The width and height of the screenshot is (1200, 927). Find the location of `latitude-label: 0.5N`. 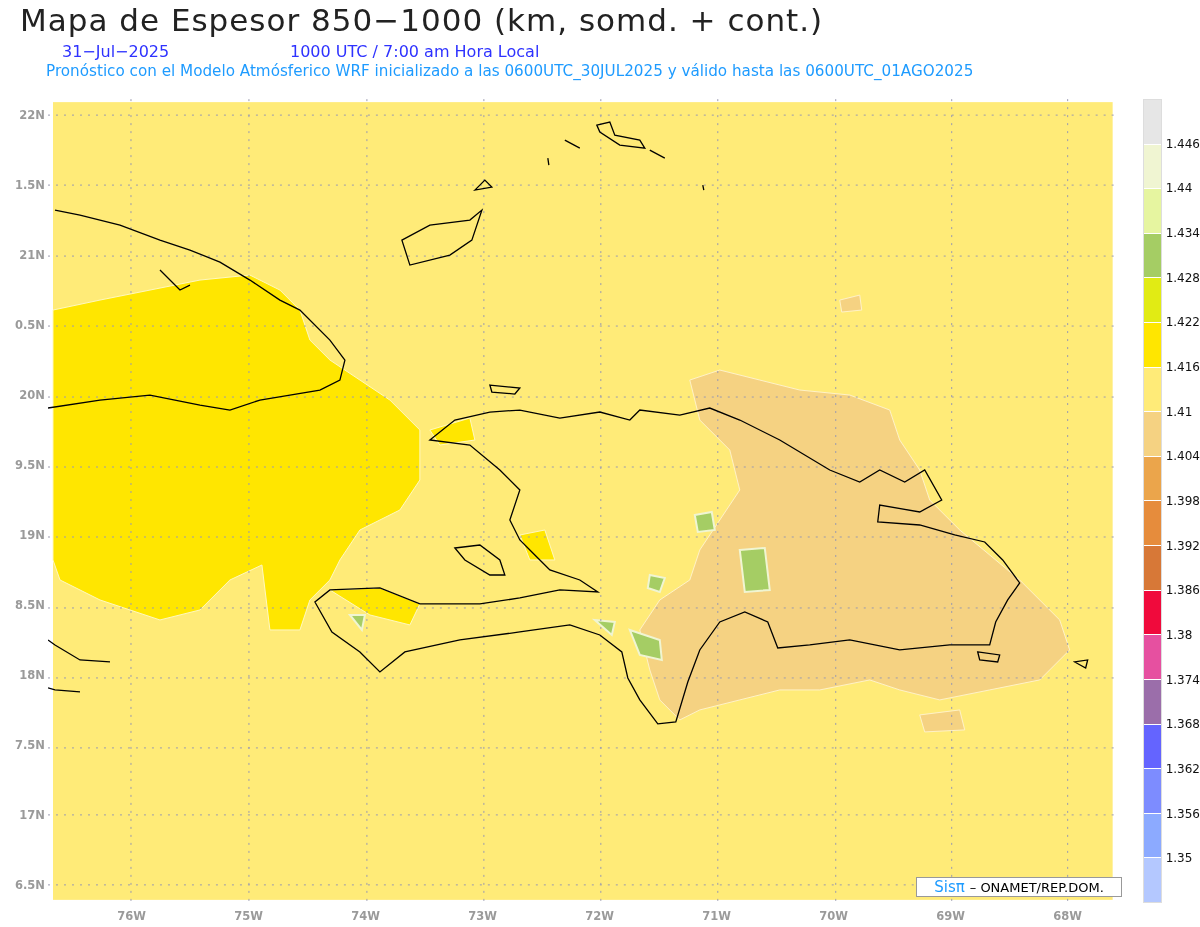

latitude-label: 0.5N is located at coordinates (30, 325).